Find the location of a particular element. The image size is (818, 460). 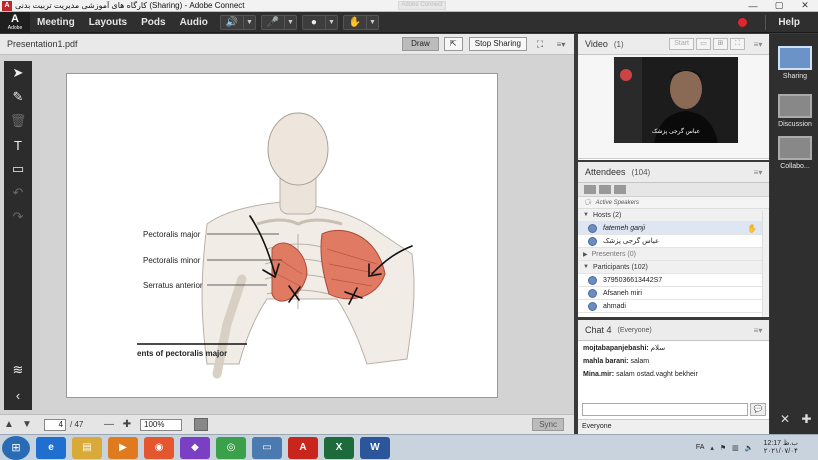

tray-expand-icon: ▴ is located at coordinates (712, 448).